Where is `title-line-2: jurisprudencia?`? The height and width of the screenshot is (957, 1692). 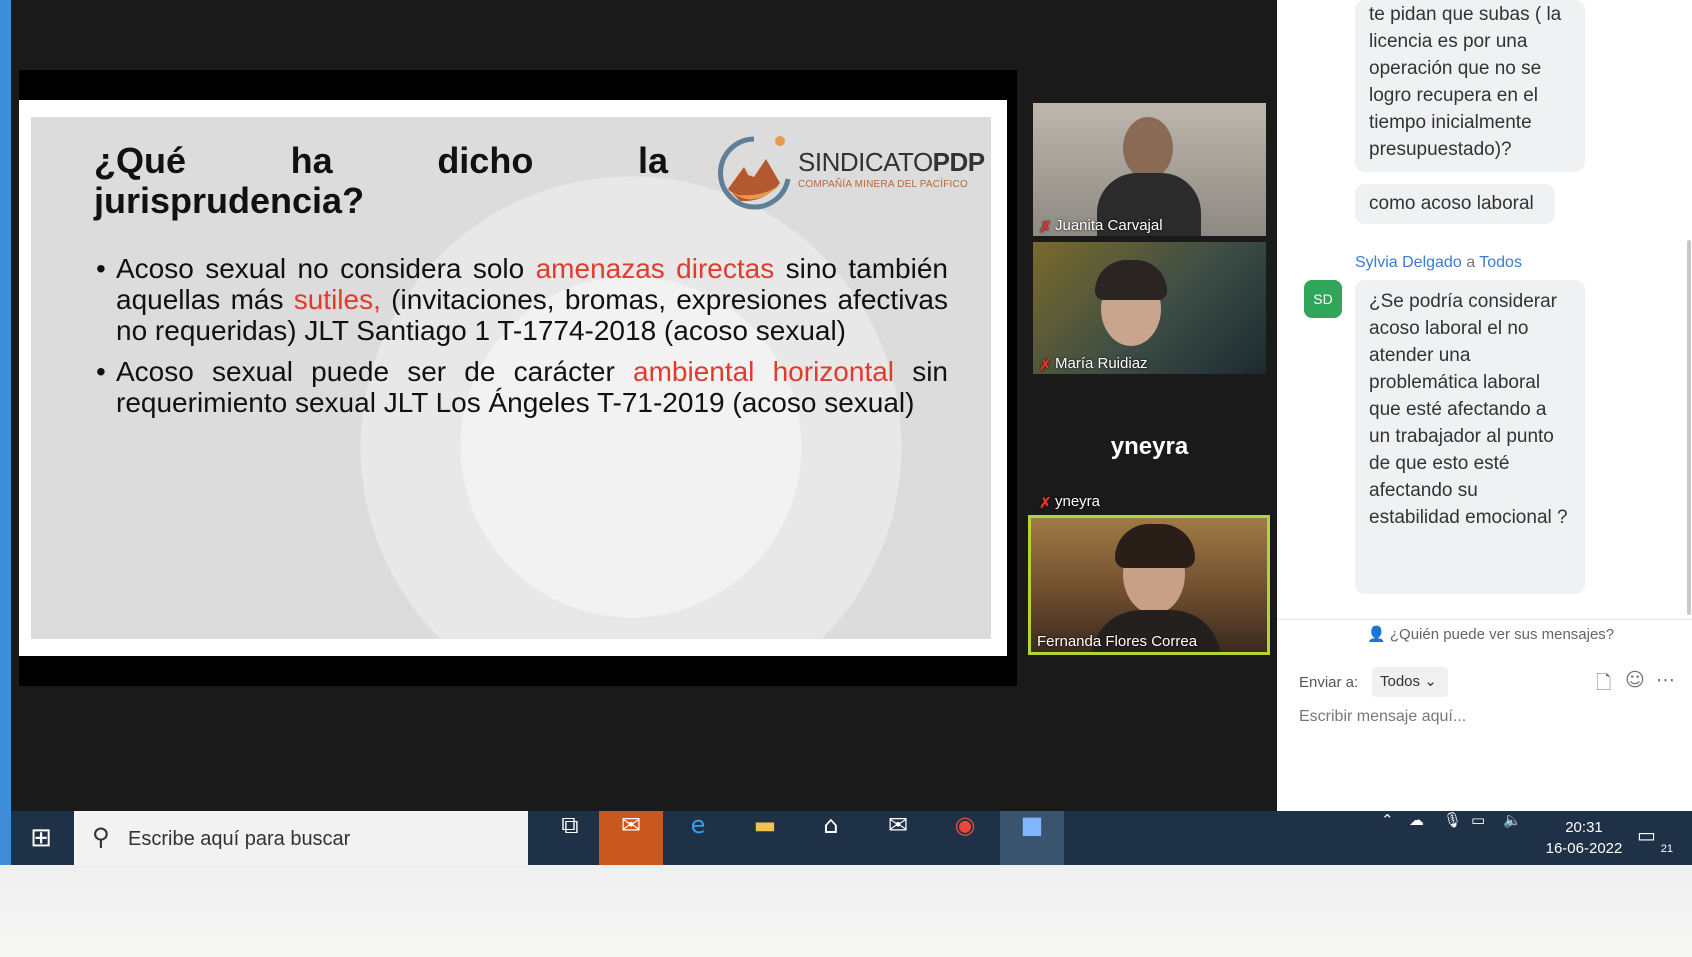 title-line-2: jurisprudencia? is located at coordinates (229, 200).